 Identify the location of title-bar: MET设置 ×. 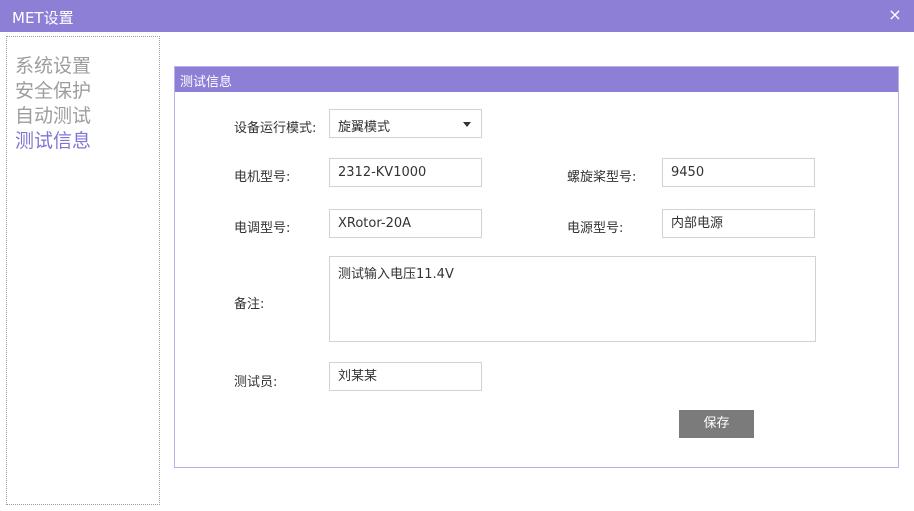
(457, 16).